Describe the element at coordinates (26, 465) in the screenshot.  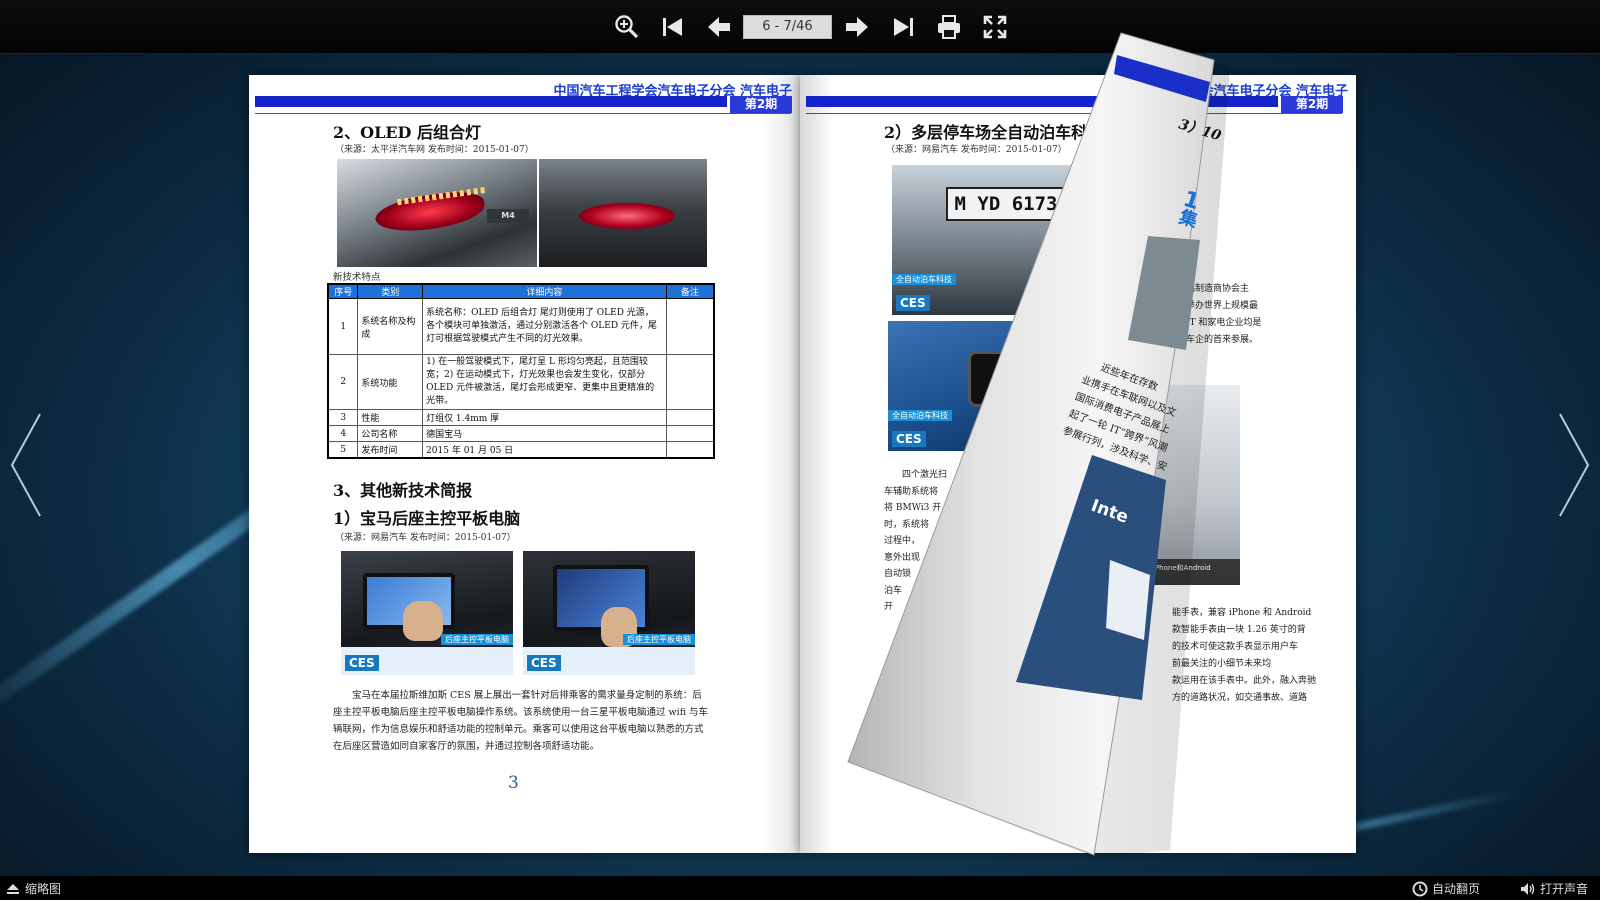
I see `previous-page-arrow` at that location.